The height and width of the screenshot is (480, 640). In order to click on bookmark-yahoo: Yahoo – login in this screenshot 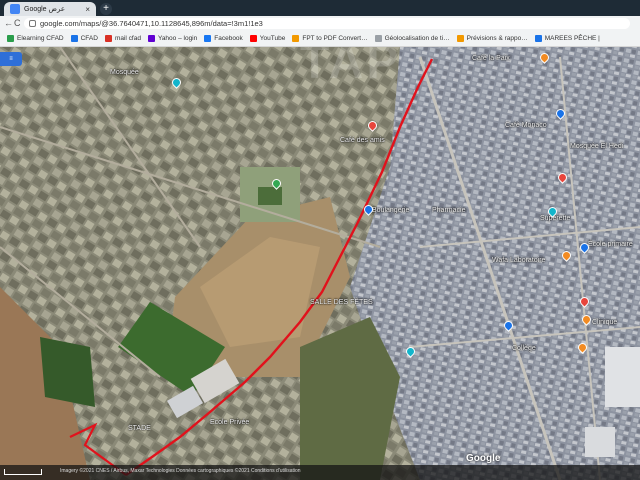, I will do `click(172, 38)`.